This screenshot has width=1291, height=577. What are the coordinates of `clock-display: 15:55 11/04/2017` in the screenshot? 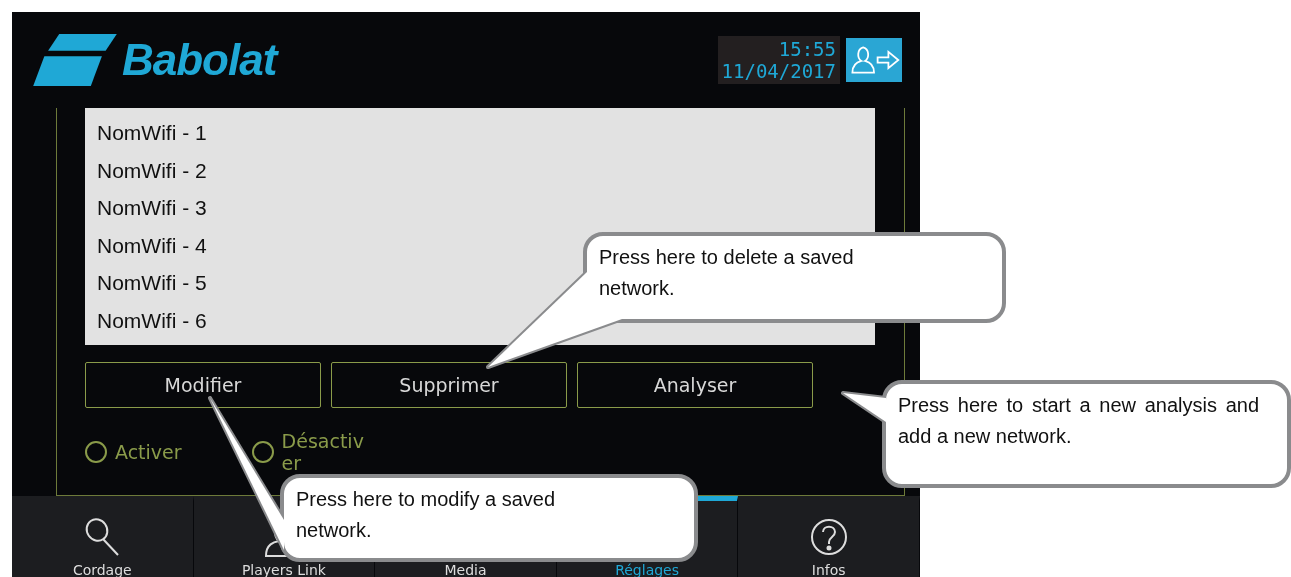 It's located at (778, 60).